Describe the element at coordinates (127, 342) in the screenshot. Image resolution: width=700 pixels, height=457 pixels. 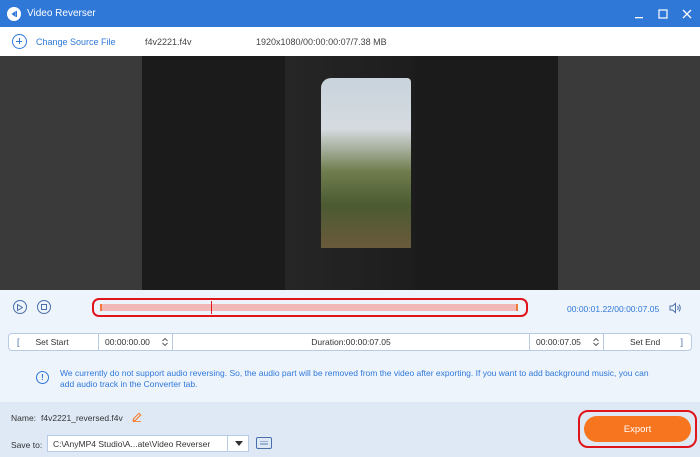
I see `start-time-value: 00:00:00.00` at that location.